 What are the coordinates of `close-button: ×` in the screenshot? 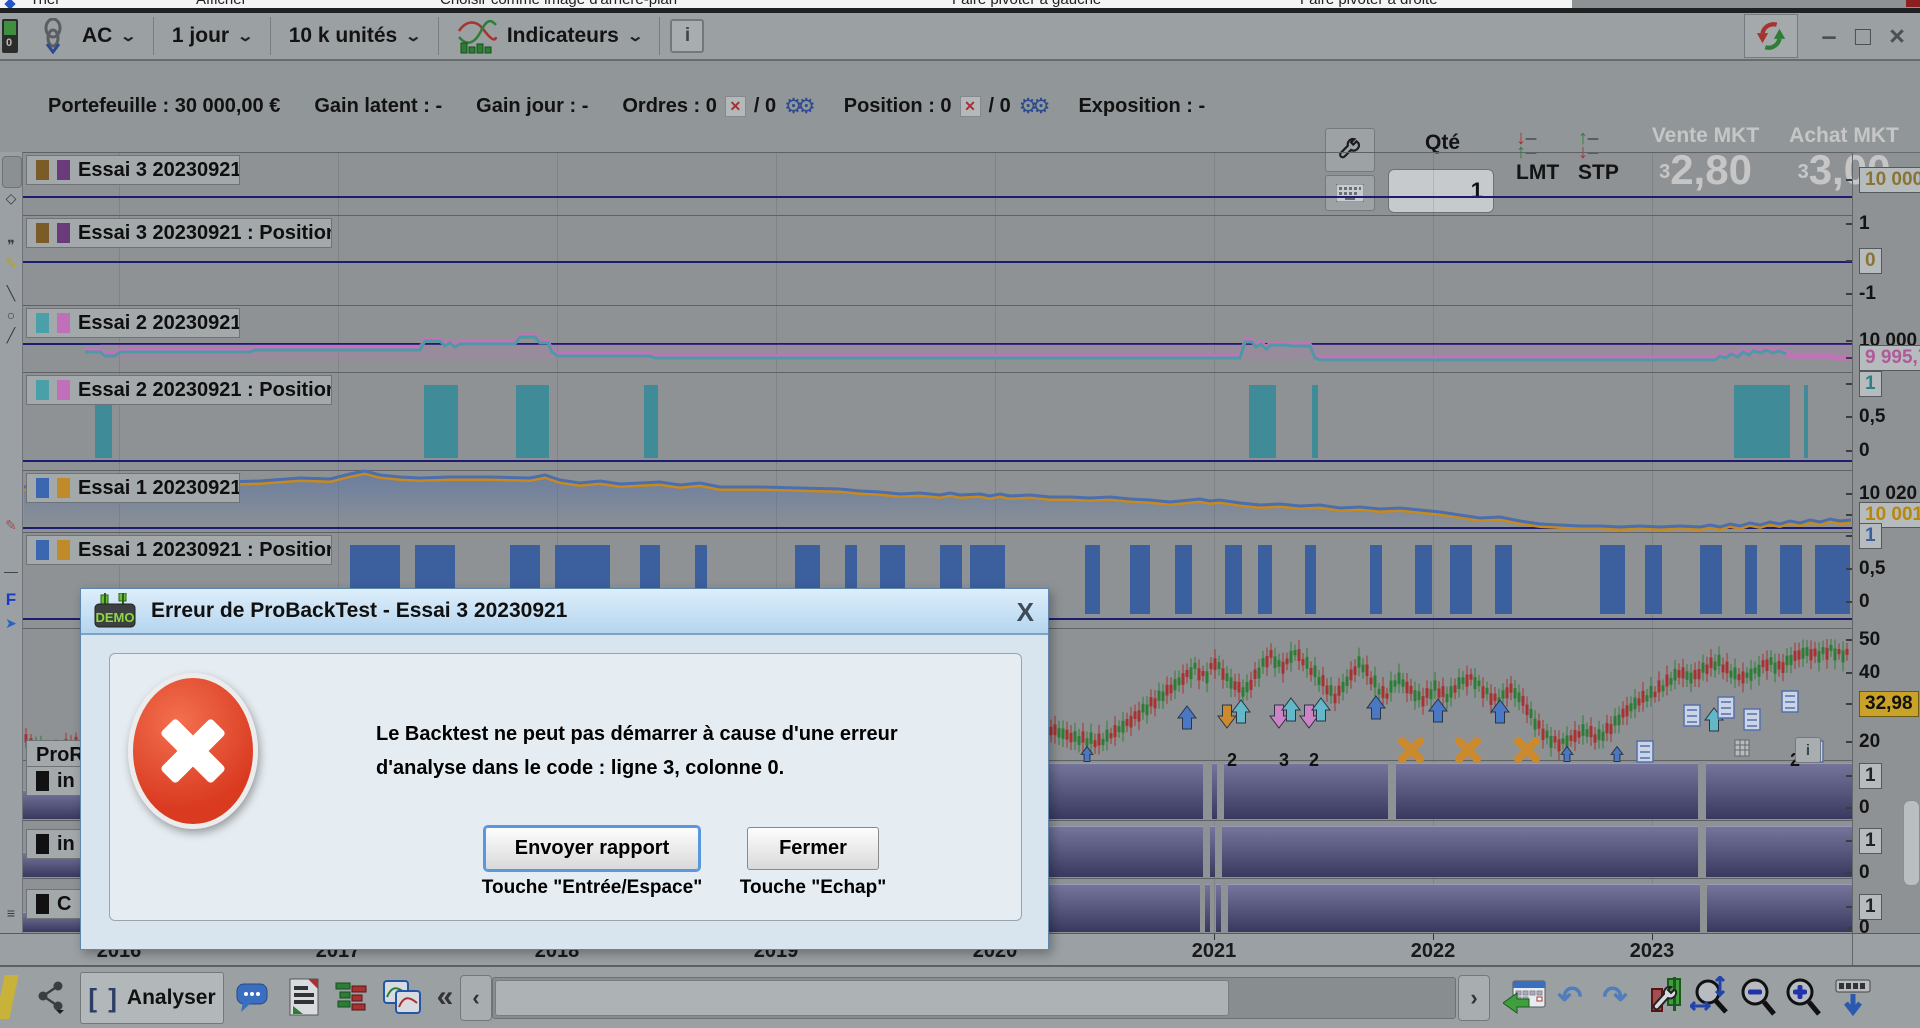 It's located at (1897, 36).